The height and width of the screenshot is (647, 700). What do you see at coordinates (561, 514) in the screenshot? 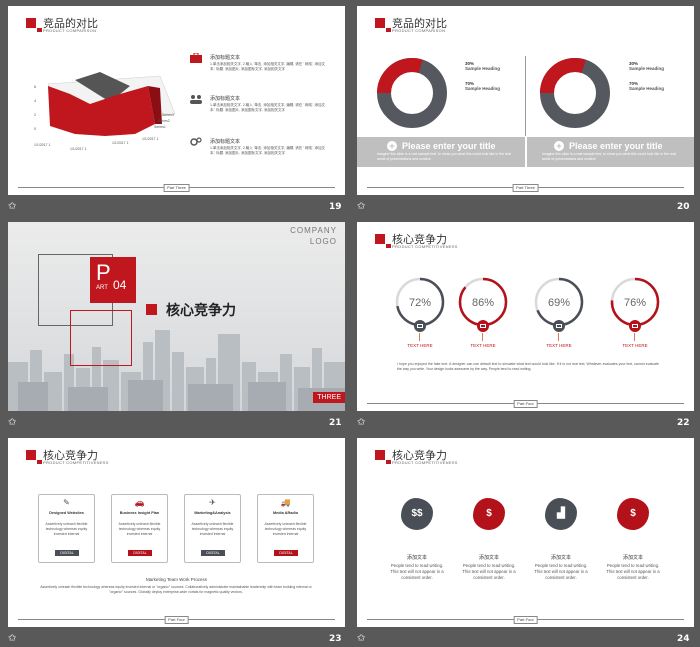
I see `growth-chart-icon: ▟` at bounding box center [561, 514].